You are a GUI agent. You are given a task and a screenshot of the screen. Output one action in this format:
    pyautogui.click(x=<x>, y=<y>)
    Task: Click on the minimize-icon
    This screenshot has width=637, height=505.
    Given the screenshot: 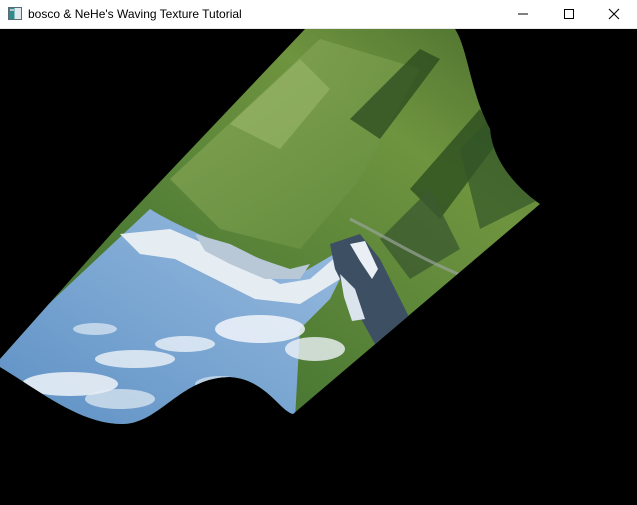 What is the action you would take?
    pyautogui.click(x=523, y=14)
    